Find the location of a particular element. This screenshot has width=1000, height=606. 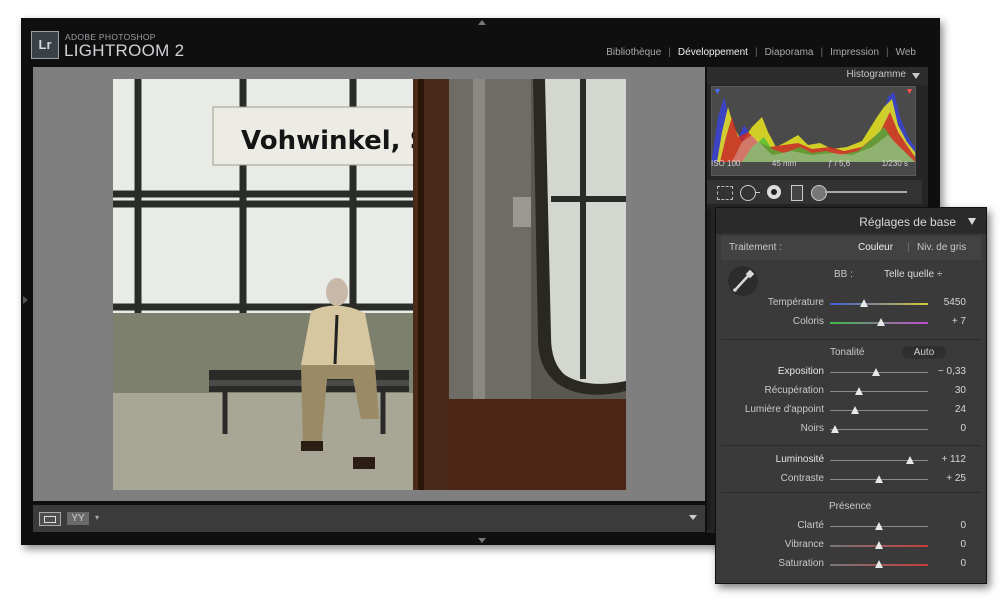

basic-panel-title: Réglages de base is located at coordinates (907, 222).